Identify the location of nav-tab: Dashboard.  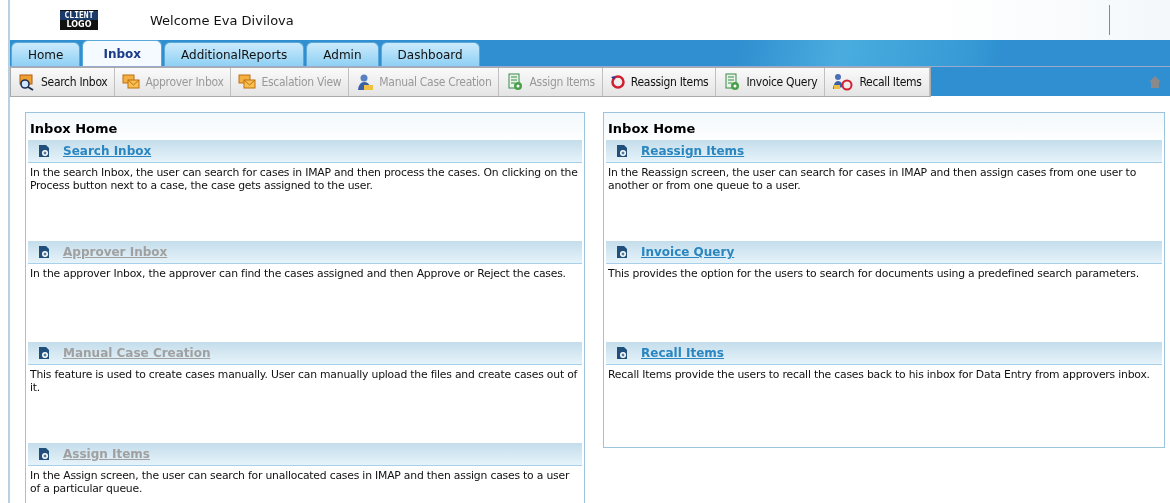
(430, 54).